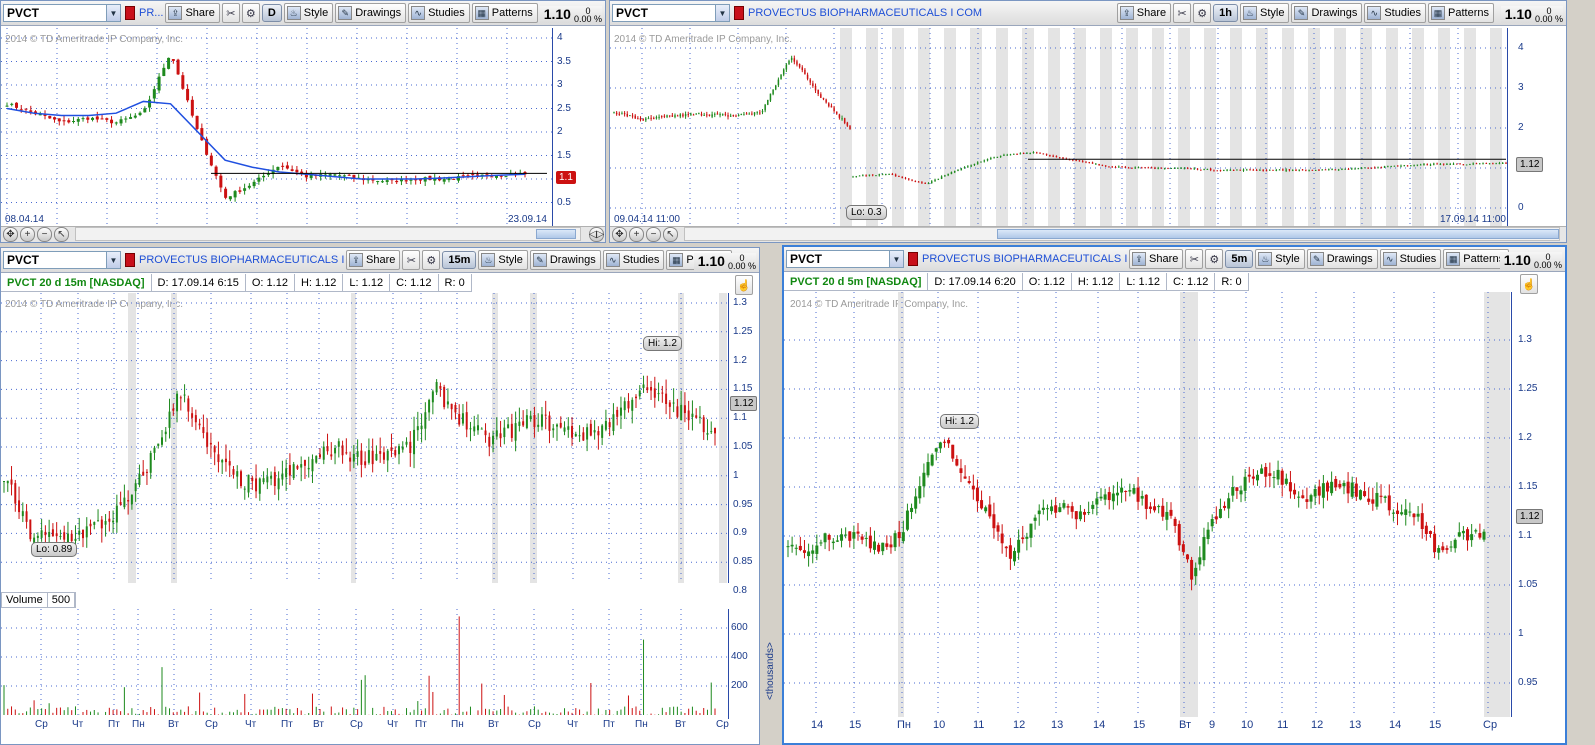  Describe the element at coordinates (277, 127) in the screenshot. I see `price-chart-daily` at that location.